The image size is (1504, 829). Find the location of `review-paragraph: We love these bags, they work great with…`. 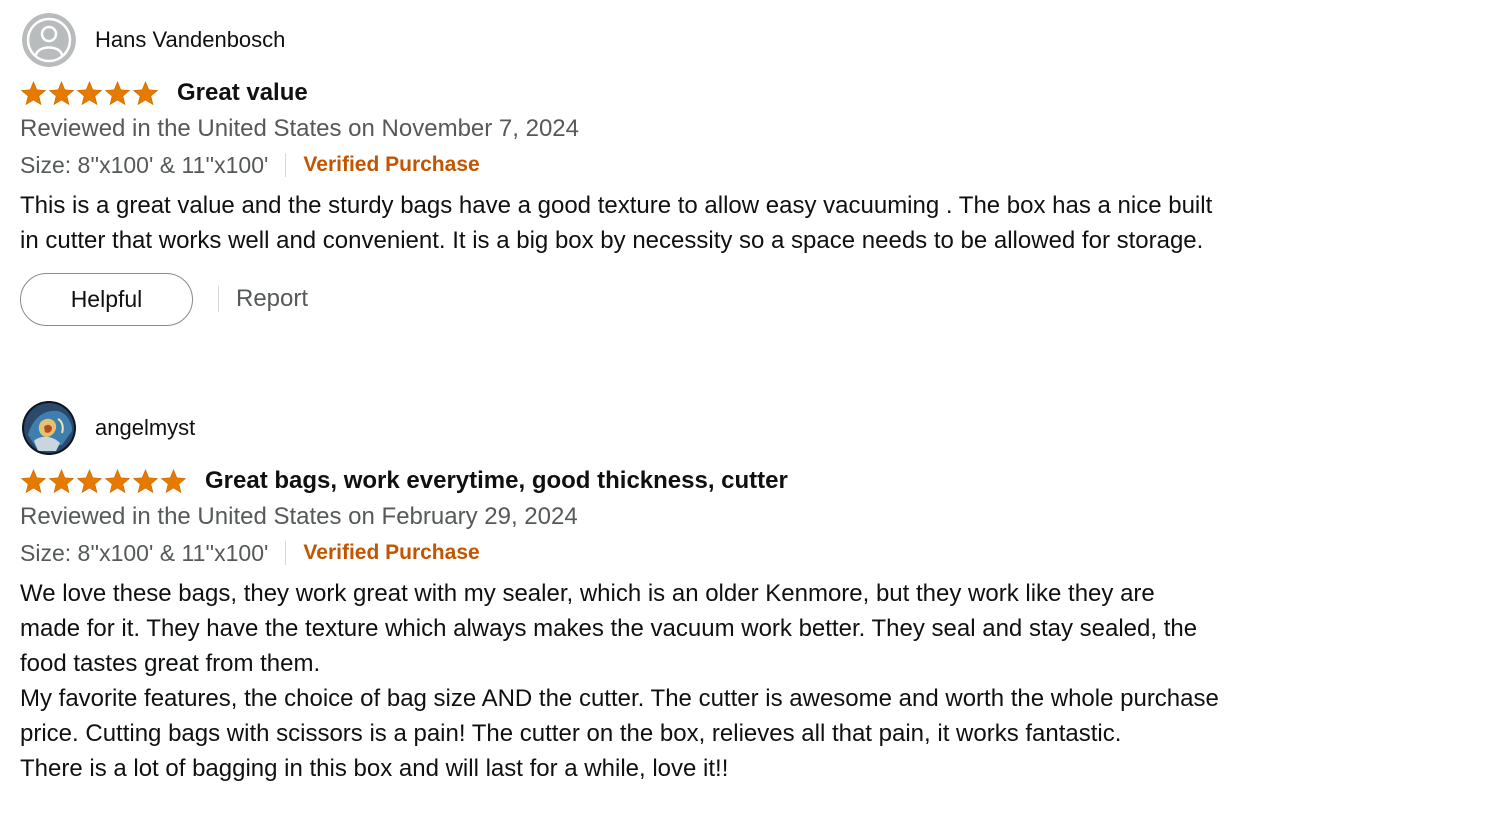

review-paragraph: We love these bags, they work great with… is located at coordinates (609, 628).